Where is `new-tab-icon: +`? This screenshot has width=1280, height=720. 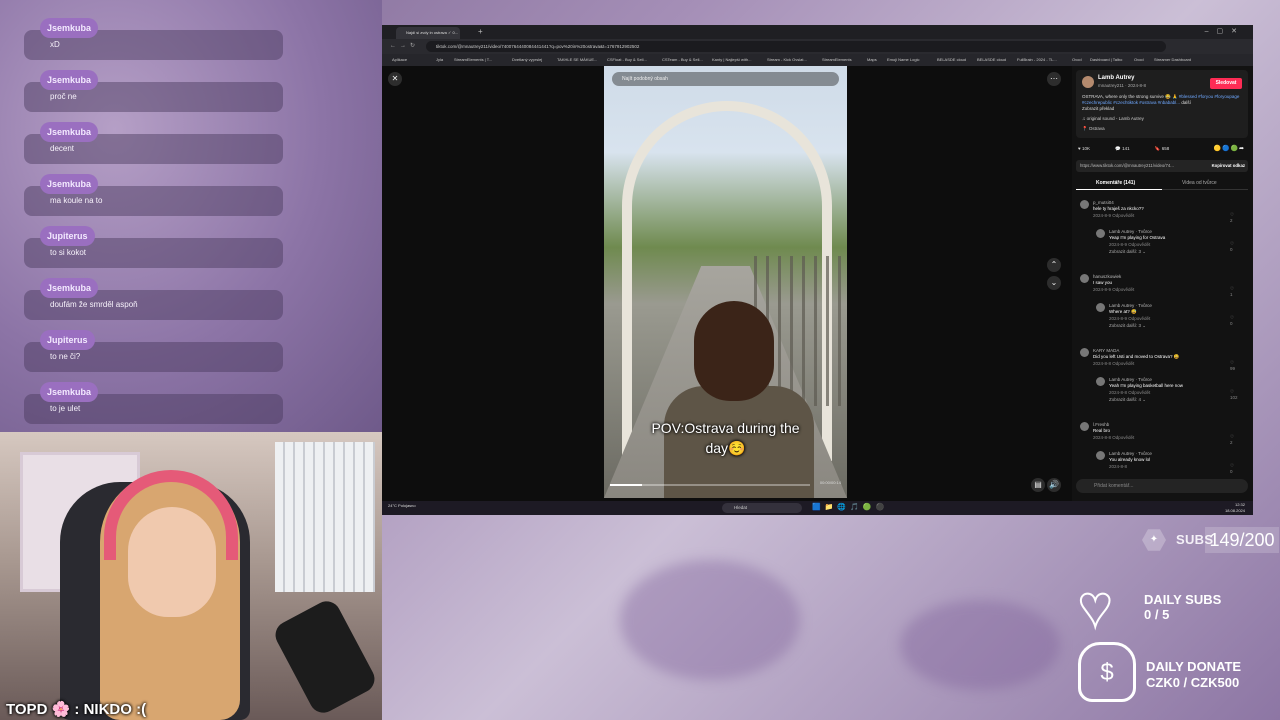
new-tab-icon: + is located at coordinates (480, 31).